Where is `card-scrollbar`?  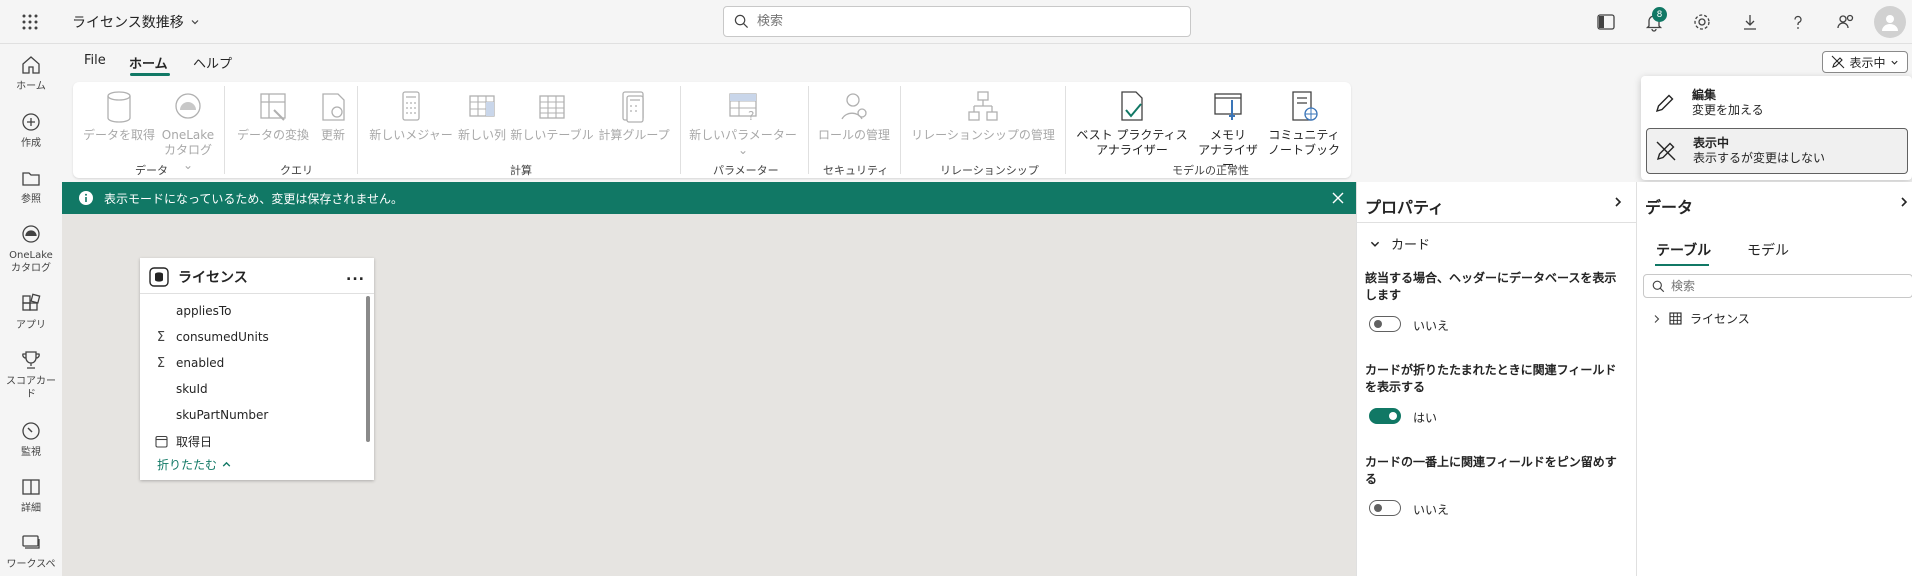 card-scrollbar is located at coordinates (368, 369).